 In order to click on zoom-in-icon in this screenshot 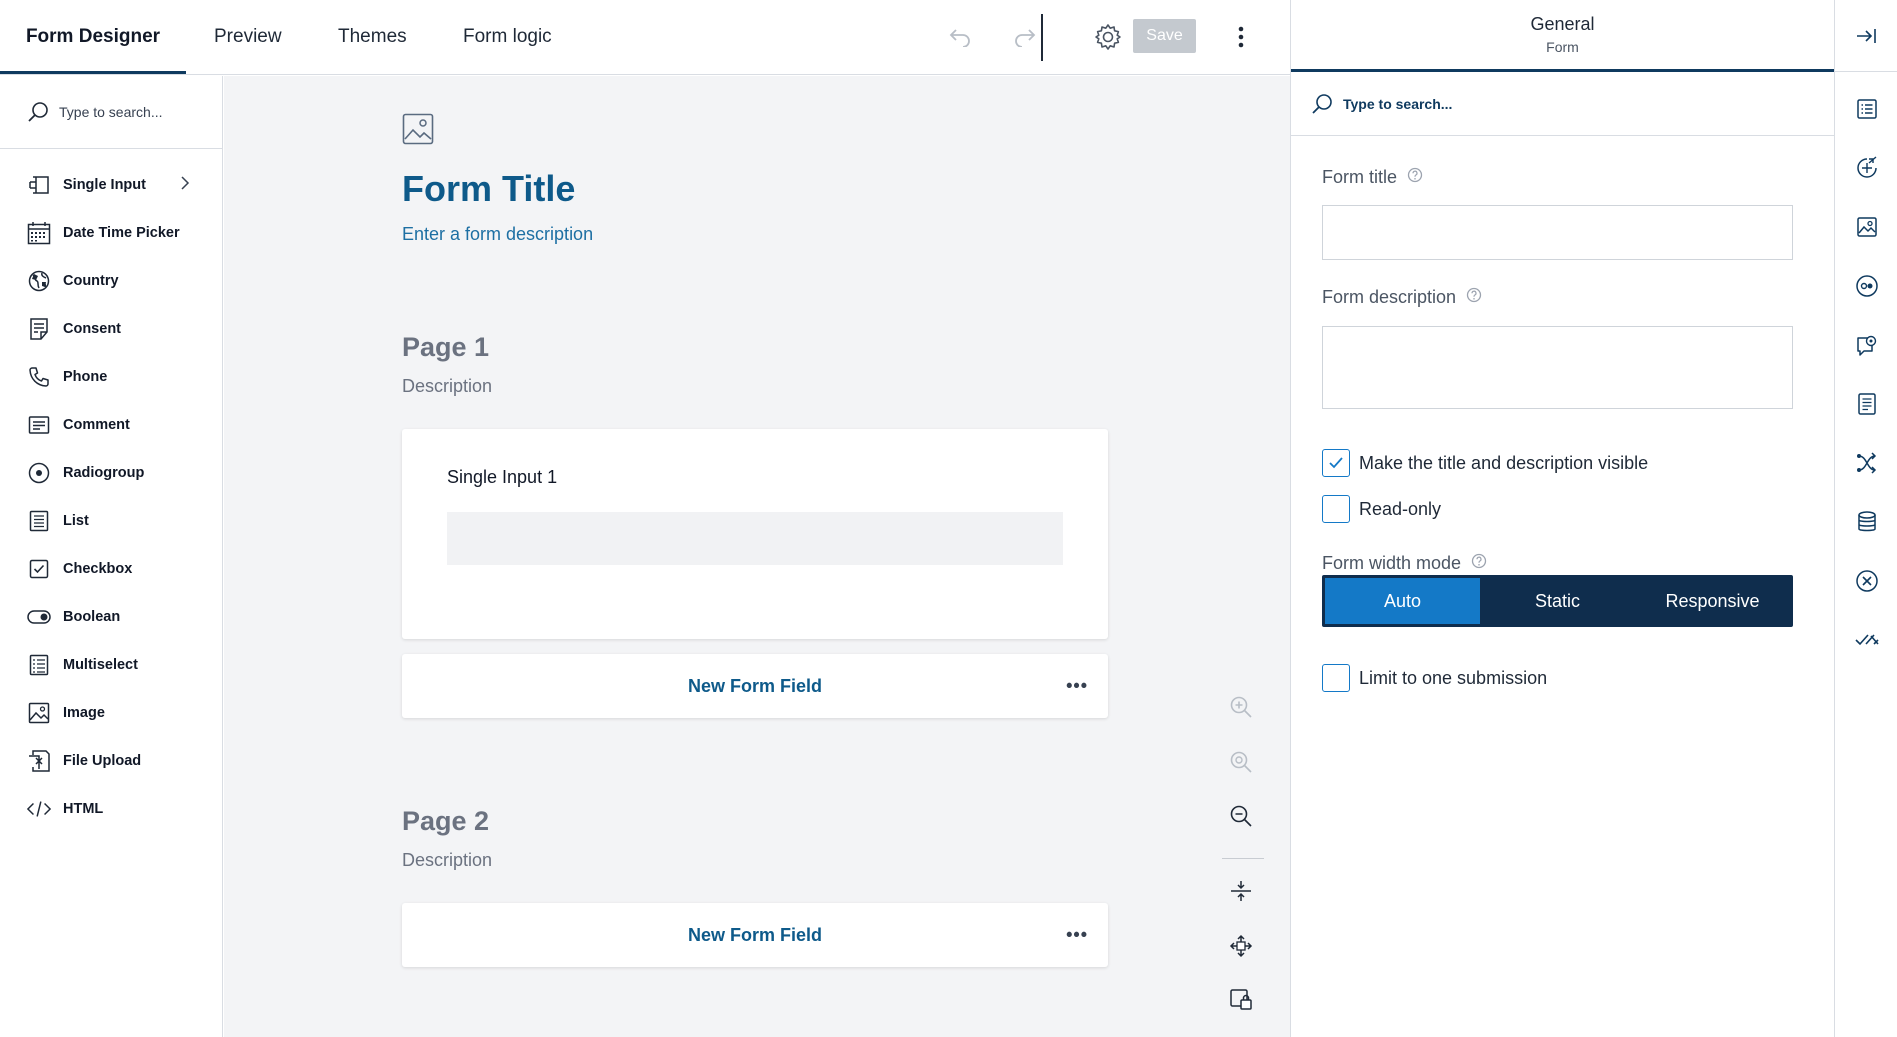, I will do `click(1241, 707)`.